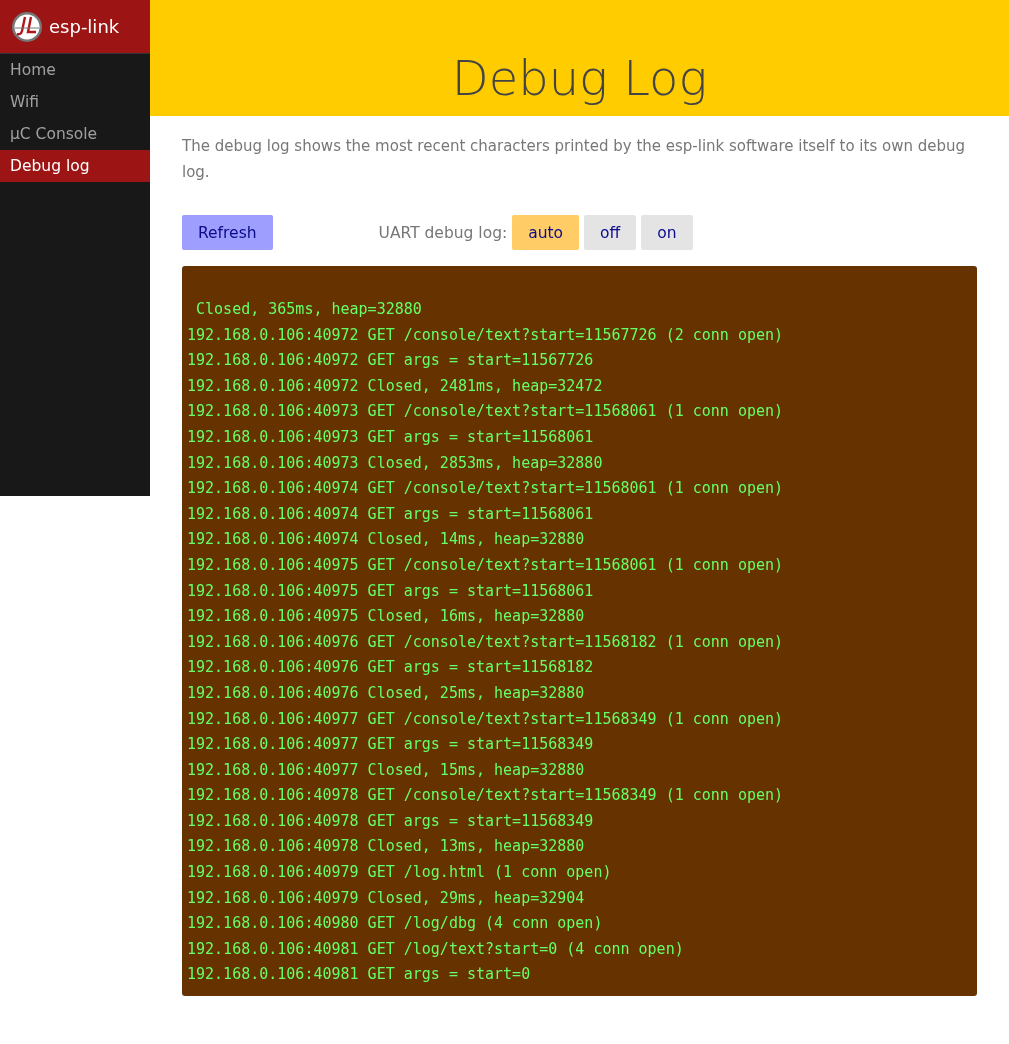 This screenshot has width=1009, height=1044. What do you see at coordinates (486, 642) in the screenshot?
I see `log-line: 192.168.0.106:40976 GET /console/text?start=11568182 (1 conn open)` at bounding box center [486, 642].